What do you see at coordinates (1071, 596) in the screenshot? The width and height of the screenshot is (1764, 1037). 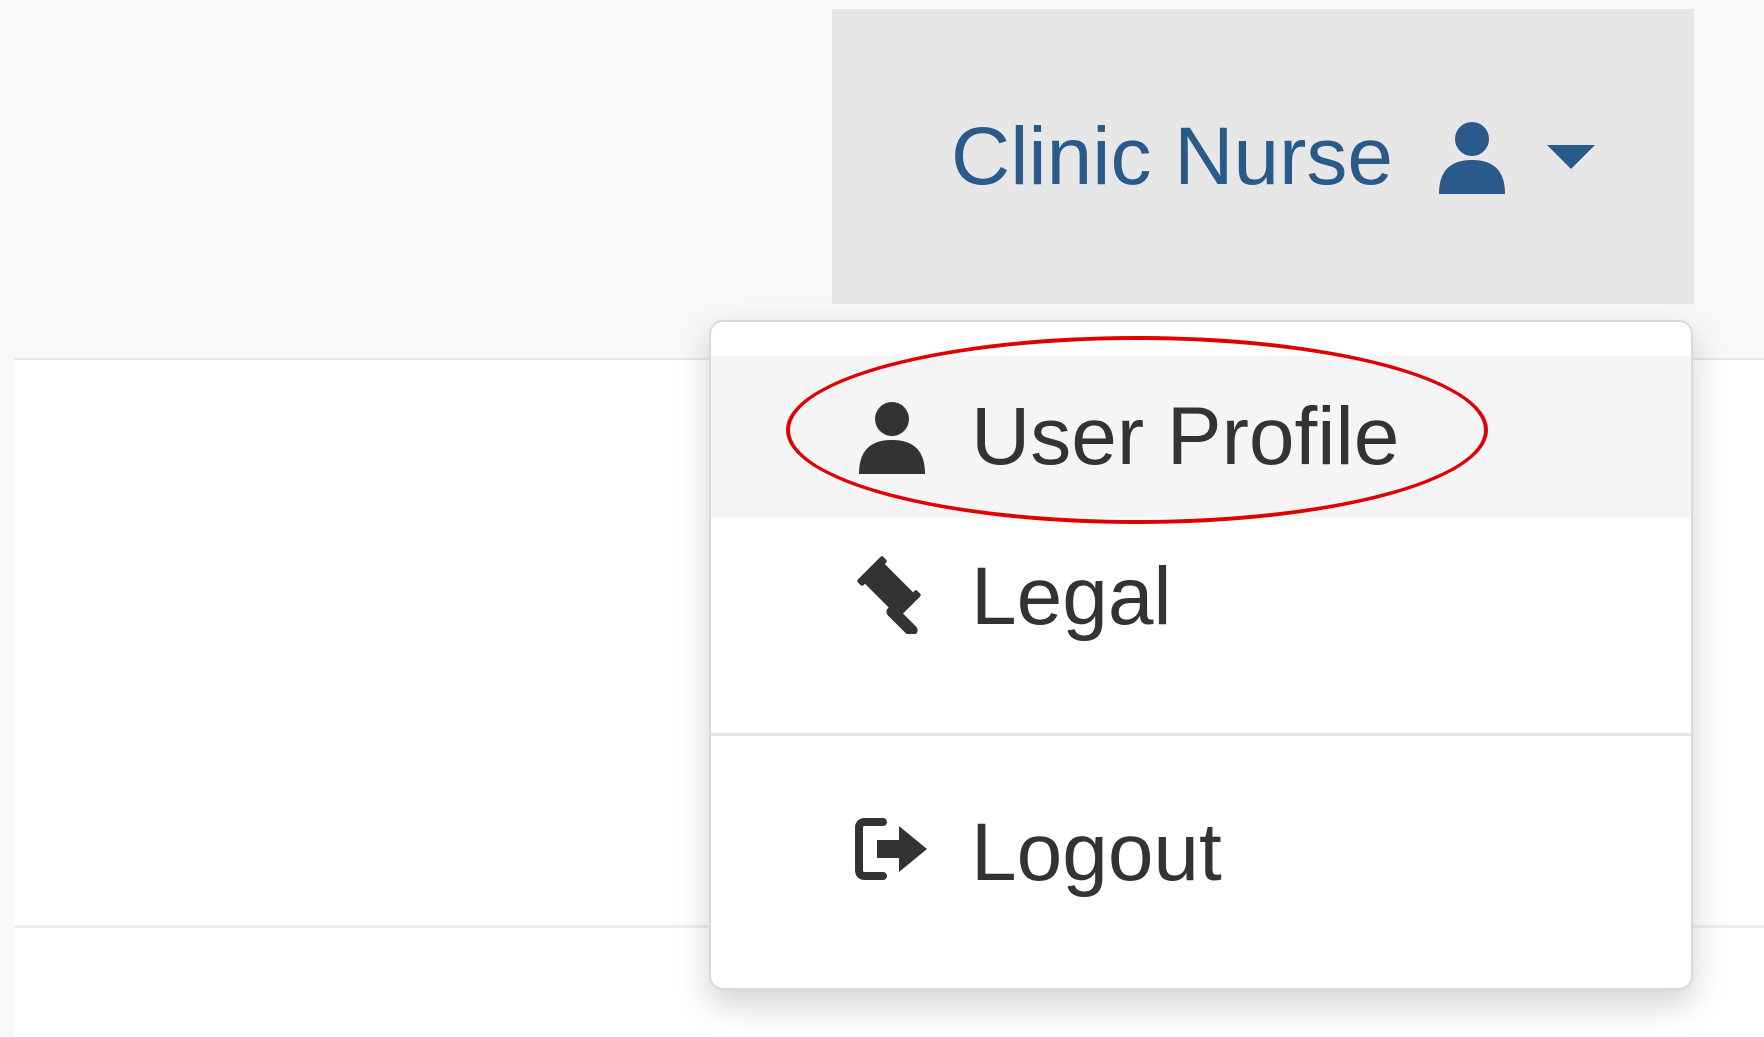 I see `menu-item-label: Legal` at bounding box center [1071, 596].